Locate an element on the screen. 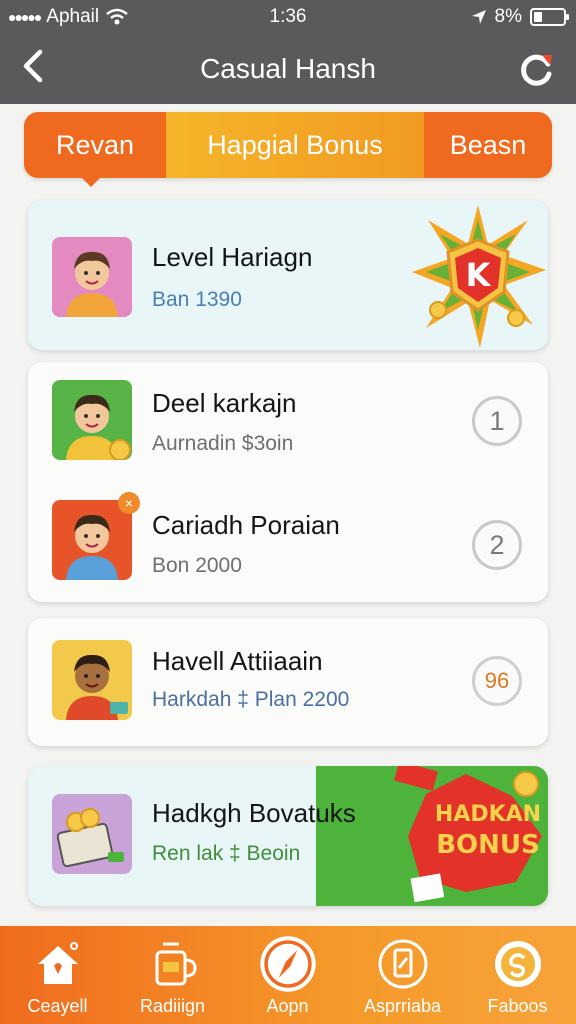 This screenshot has height=1024, width=576. battery-icon is located at coordinates (549, 17).